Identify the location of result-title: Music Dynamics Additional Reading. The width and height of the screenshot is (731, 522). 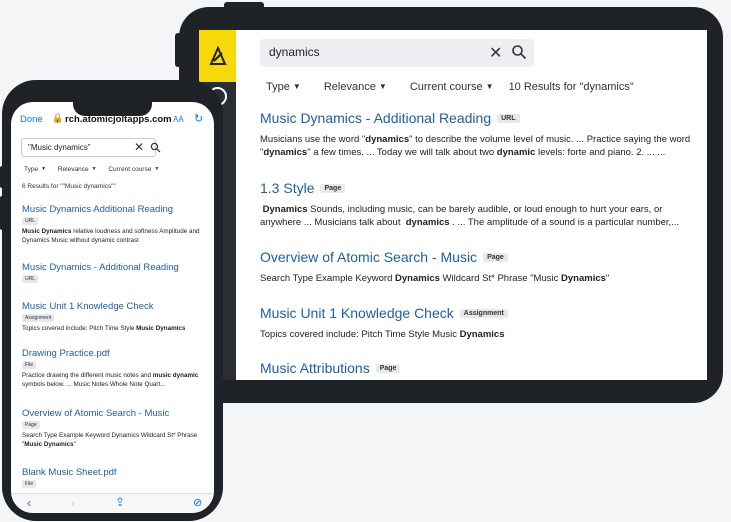
(115, 209).